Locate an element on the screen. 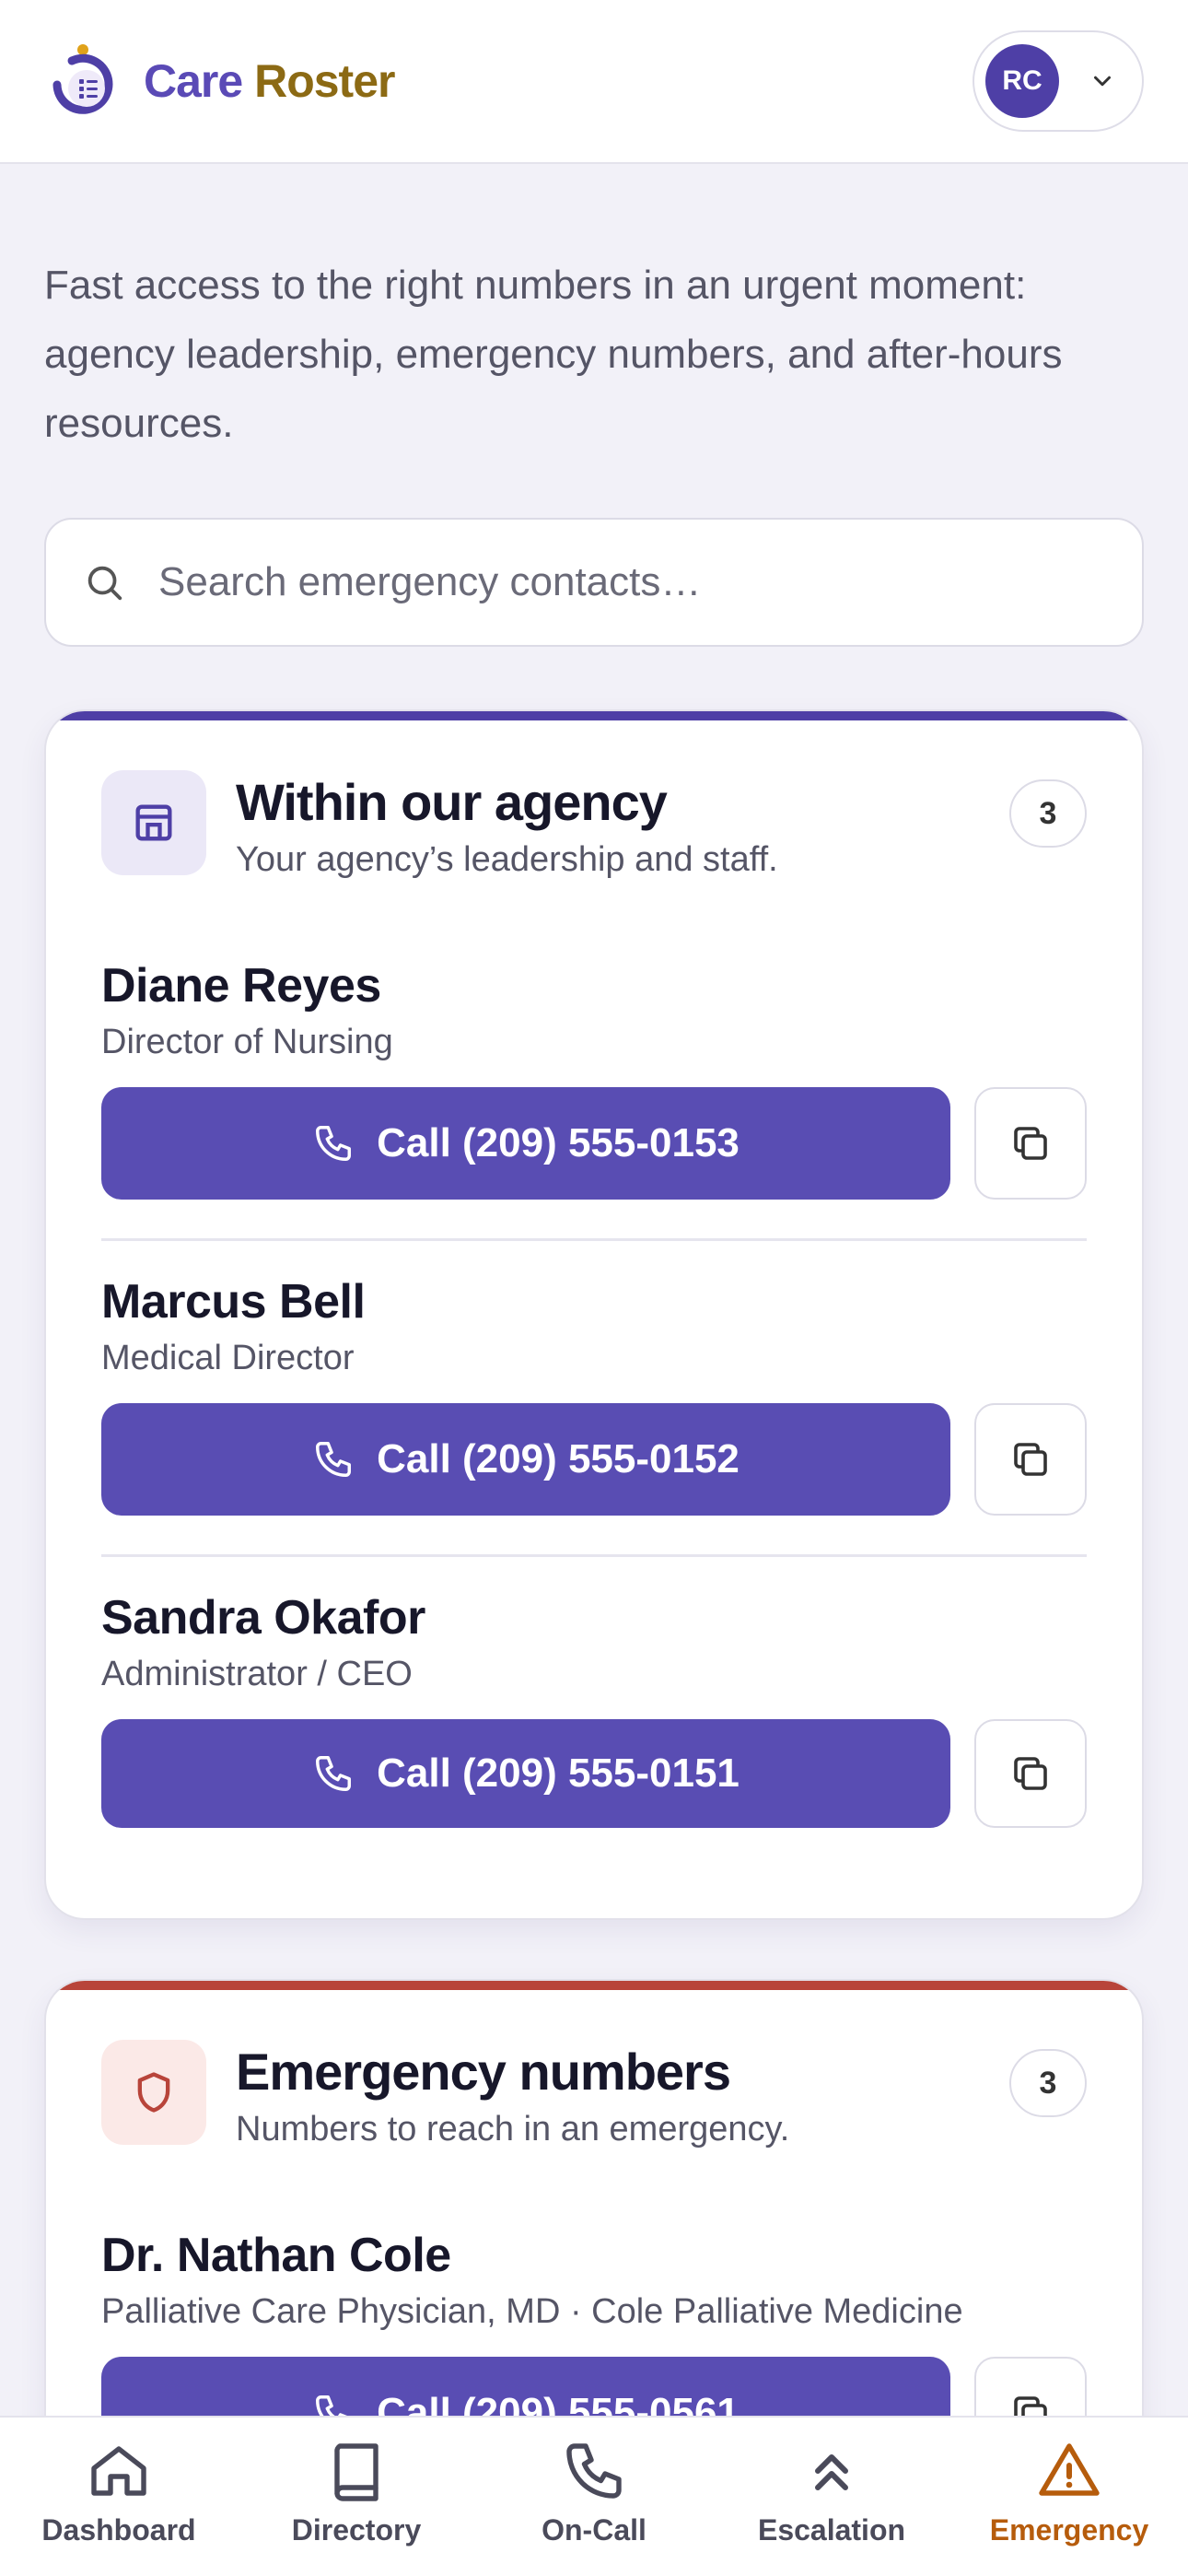  section-title: Emergency numbers is located at coordinates (483, 2072).